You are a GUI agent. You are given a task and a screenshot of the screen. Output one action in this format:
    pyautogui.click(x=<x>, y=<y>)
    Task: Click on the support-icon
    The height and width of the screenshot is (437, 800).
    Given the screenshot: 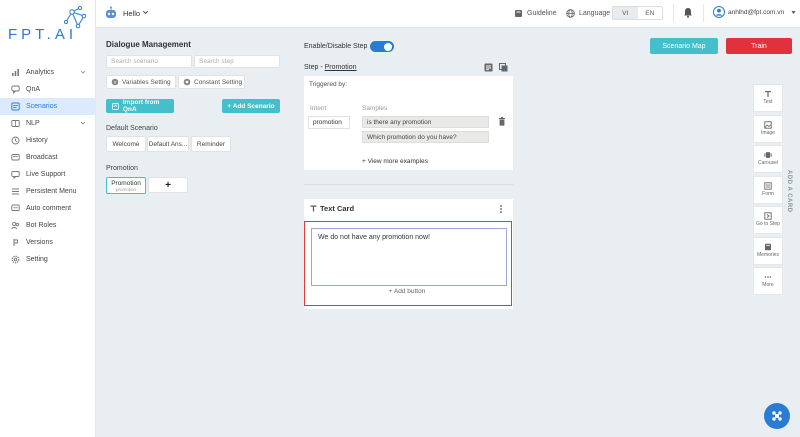 What is the action you would take?
    pyautogui.click(x=15, y=175)
    